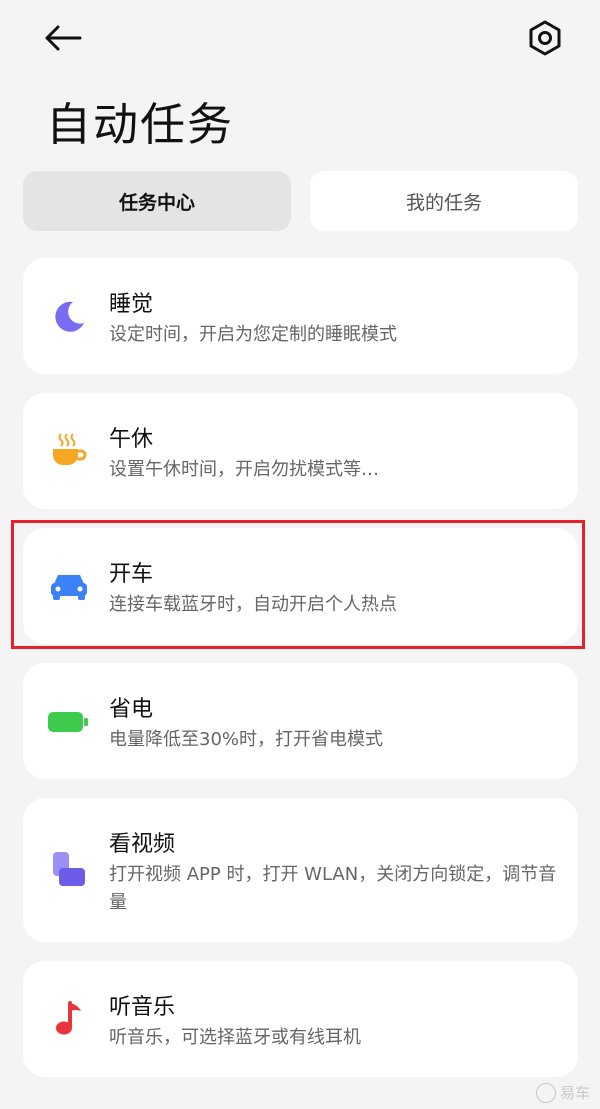 This screenshot has height=1109, width=600. Describe the element at coordinates (300, 39) in the screenshot. I see `top-bar` at that location.